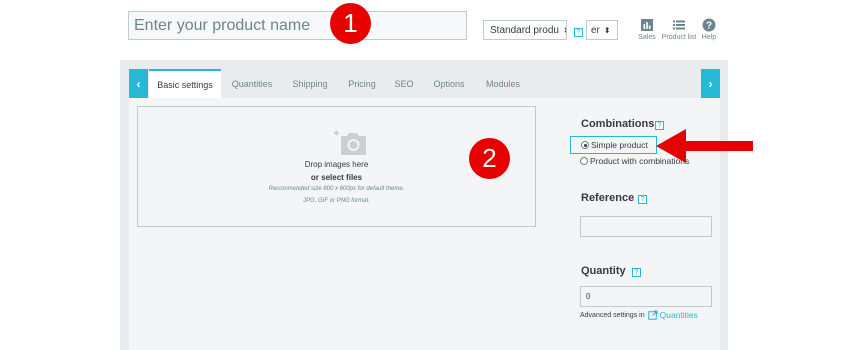  I want to click on simple-product-radio: Simple product, so click(613, 145).